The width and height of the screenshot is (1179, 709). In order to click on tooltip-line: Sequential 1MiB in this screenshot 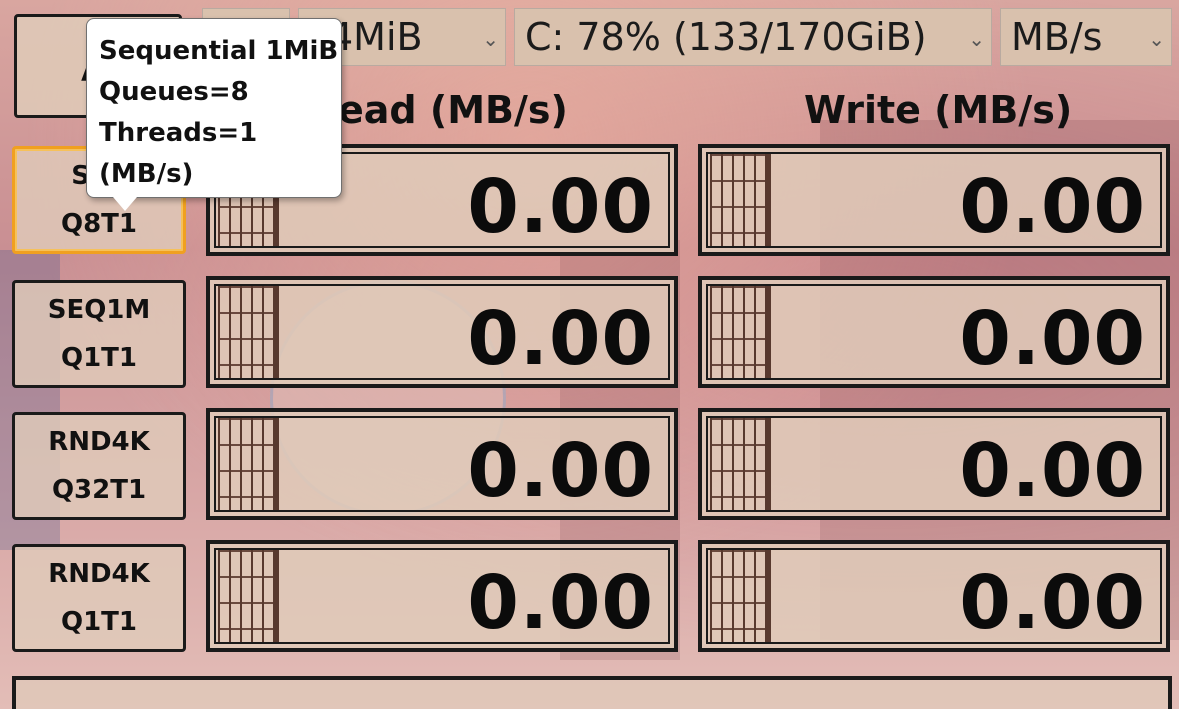, I will do `click(219, 51)`.